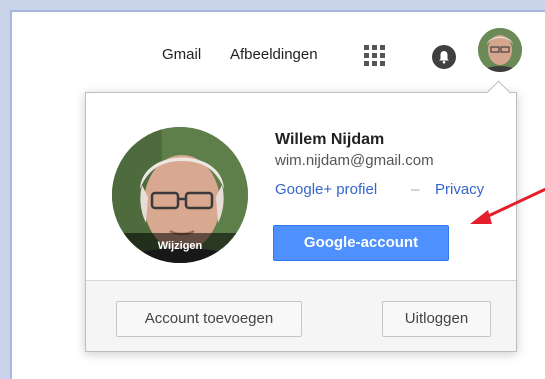  What do you see at coordinates (354, 160) in the screenshot?
I see `user-email: wim.nijdam@gmail.com` at bounding box center [354, 160].